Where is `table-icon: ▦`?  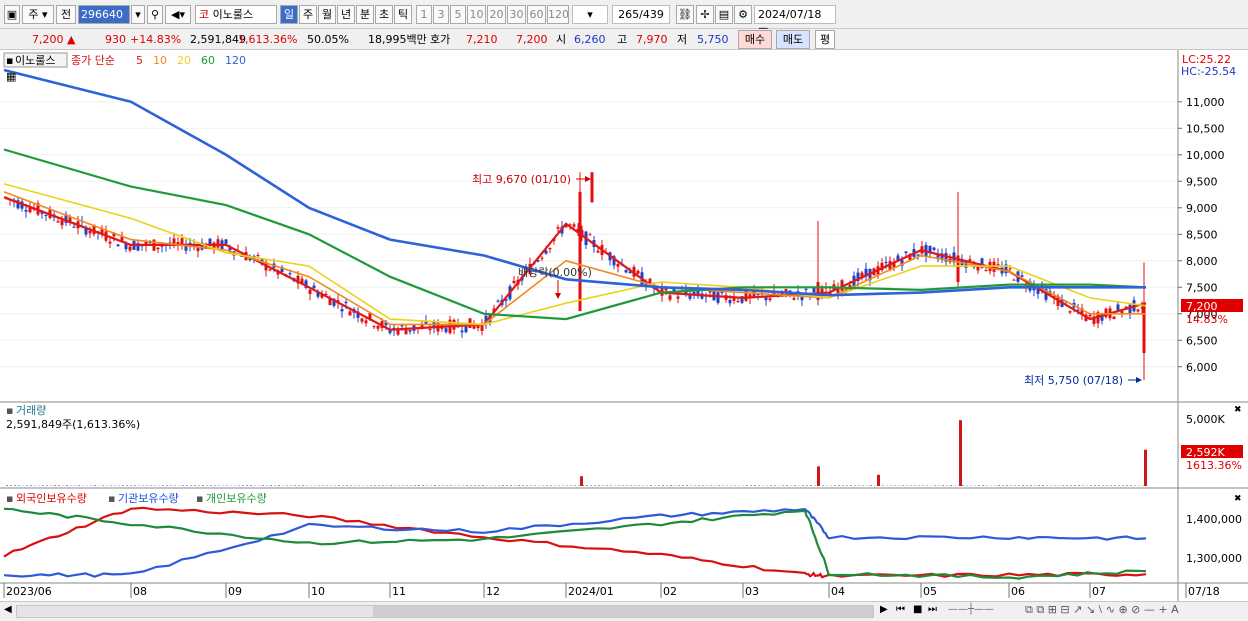
table-icon: ▦ is located at coordinates (11, 76).